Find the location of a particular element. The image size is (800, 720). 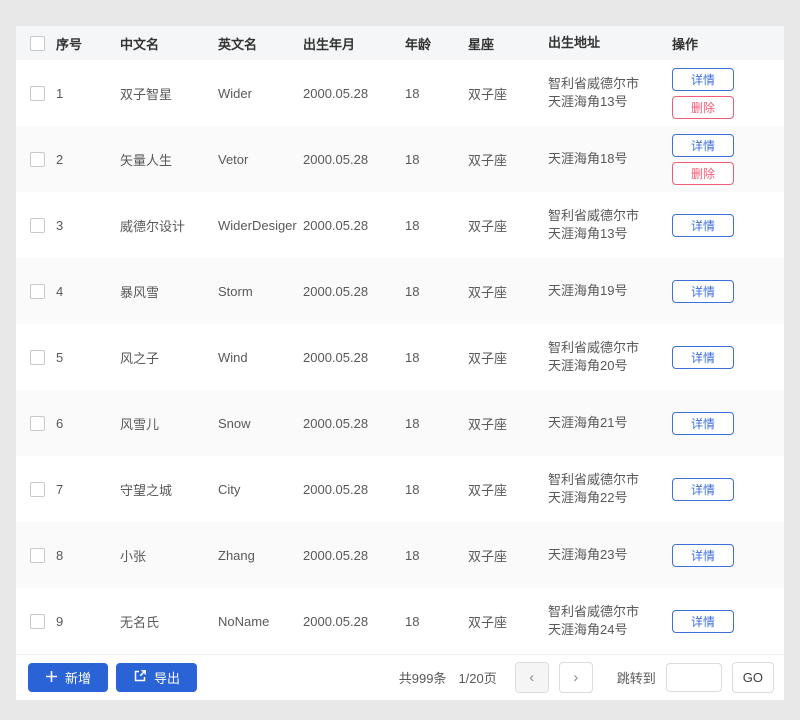

cell-index: 2 is located at coordinates (60, 159).